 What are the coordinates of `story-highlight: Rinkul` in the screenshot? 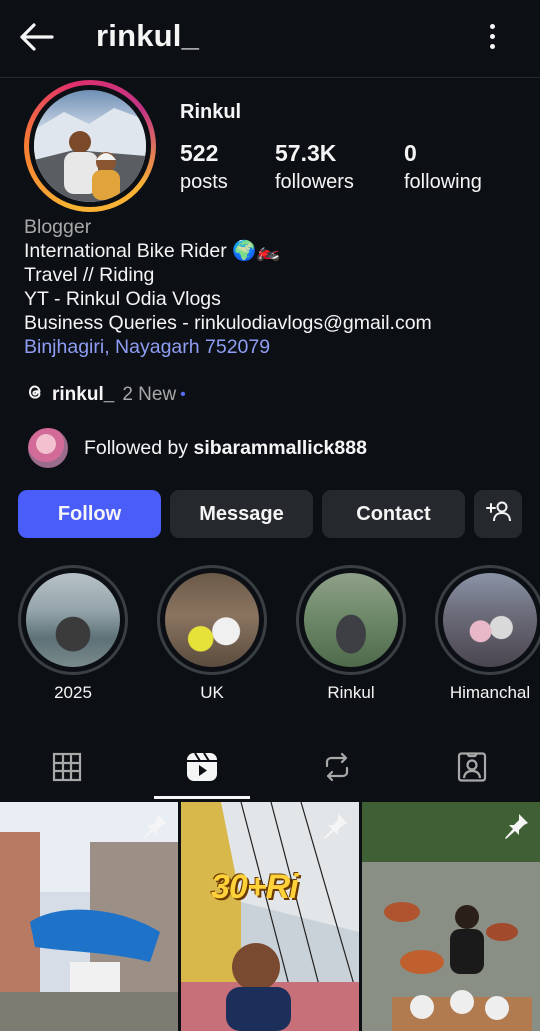 It's located at (351, 634).